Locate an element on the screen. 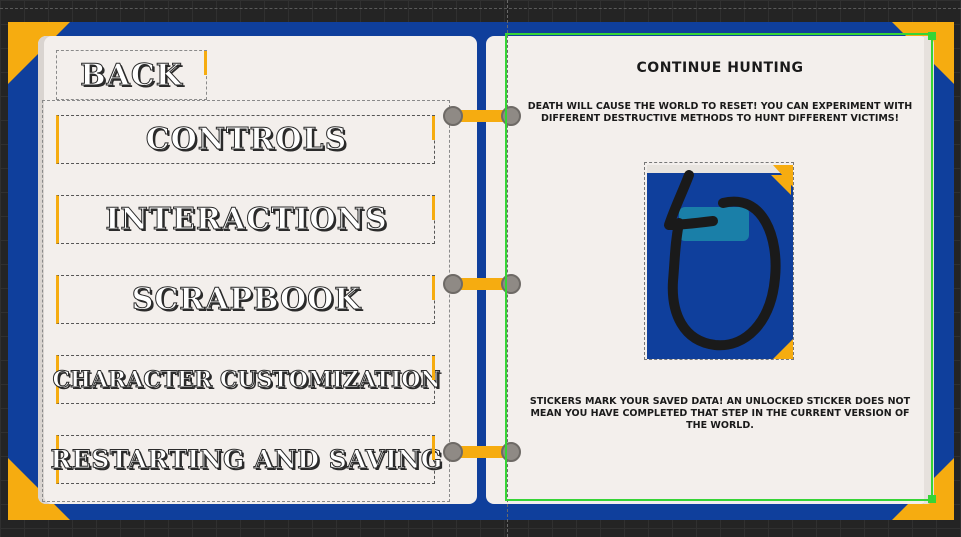 The image size is (961, 537). menu-item-scrapbook: SCRAPBOOK is located at coordinates (245, 299).